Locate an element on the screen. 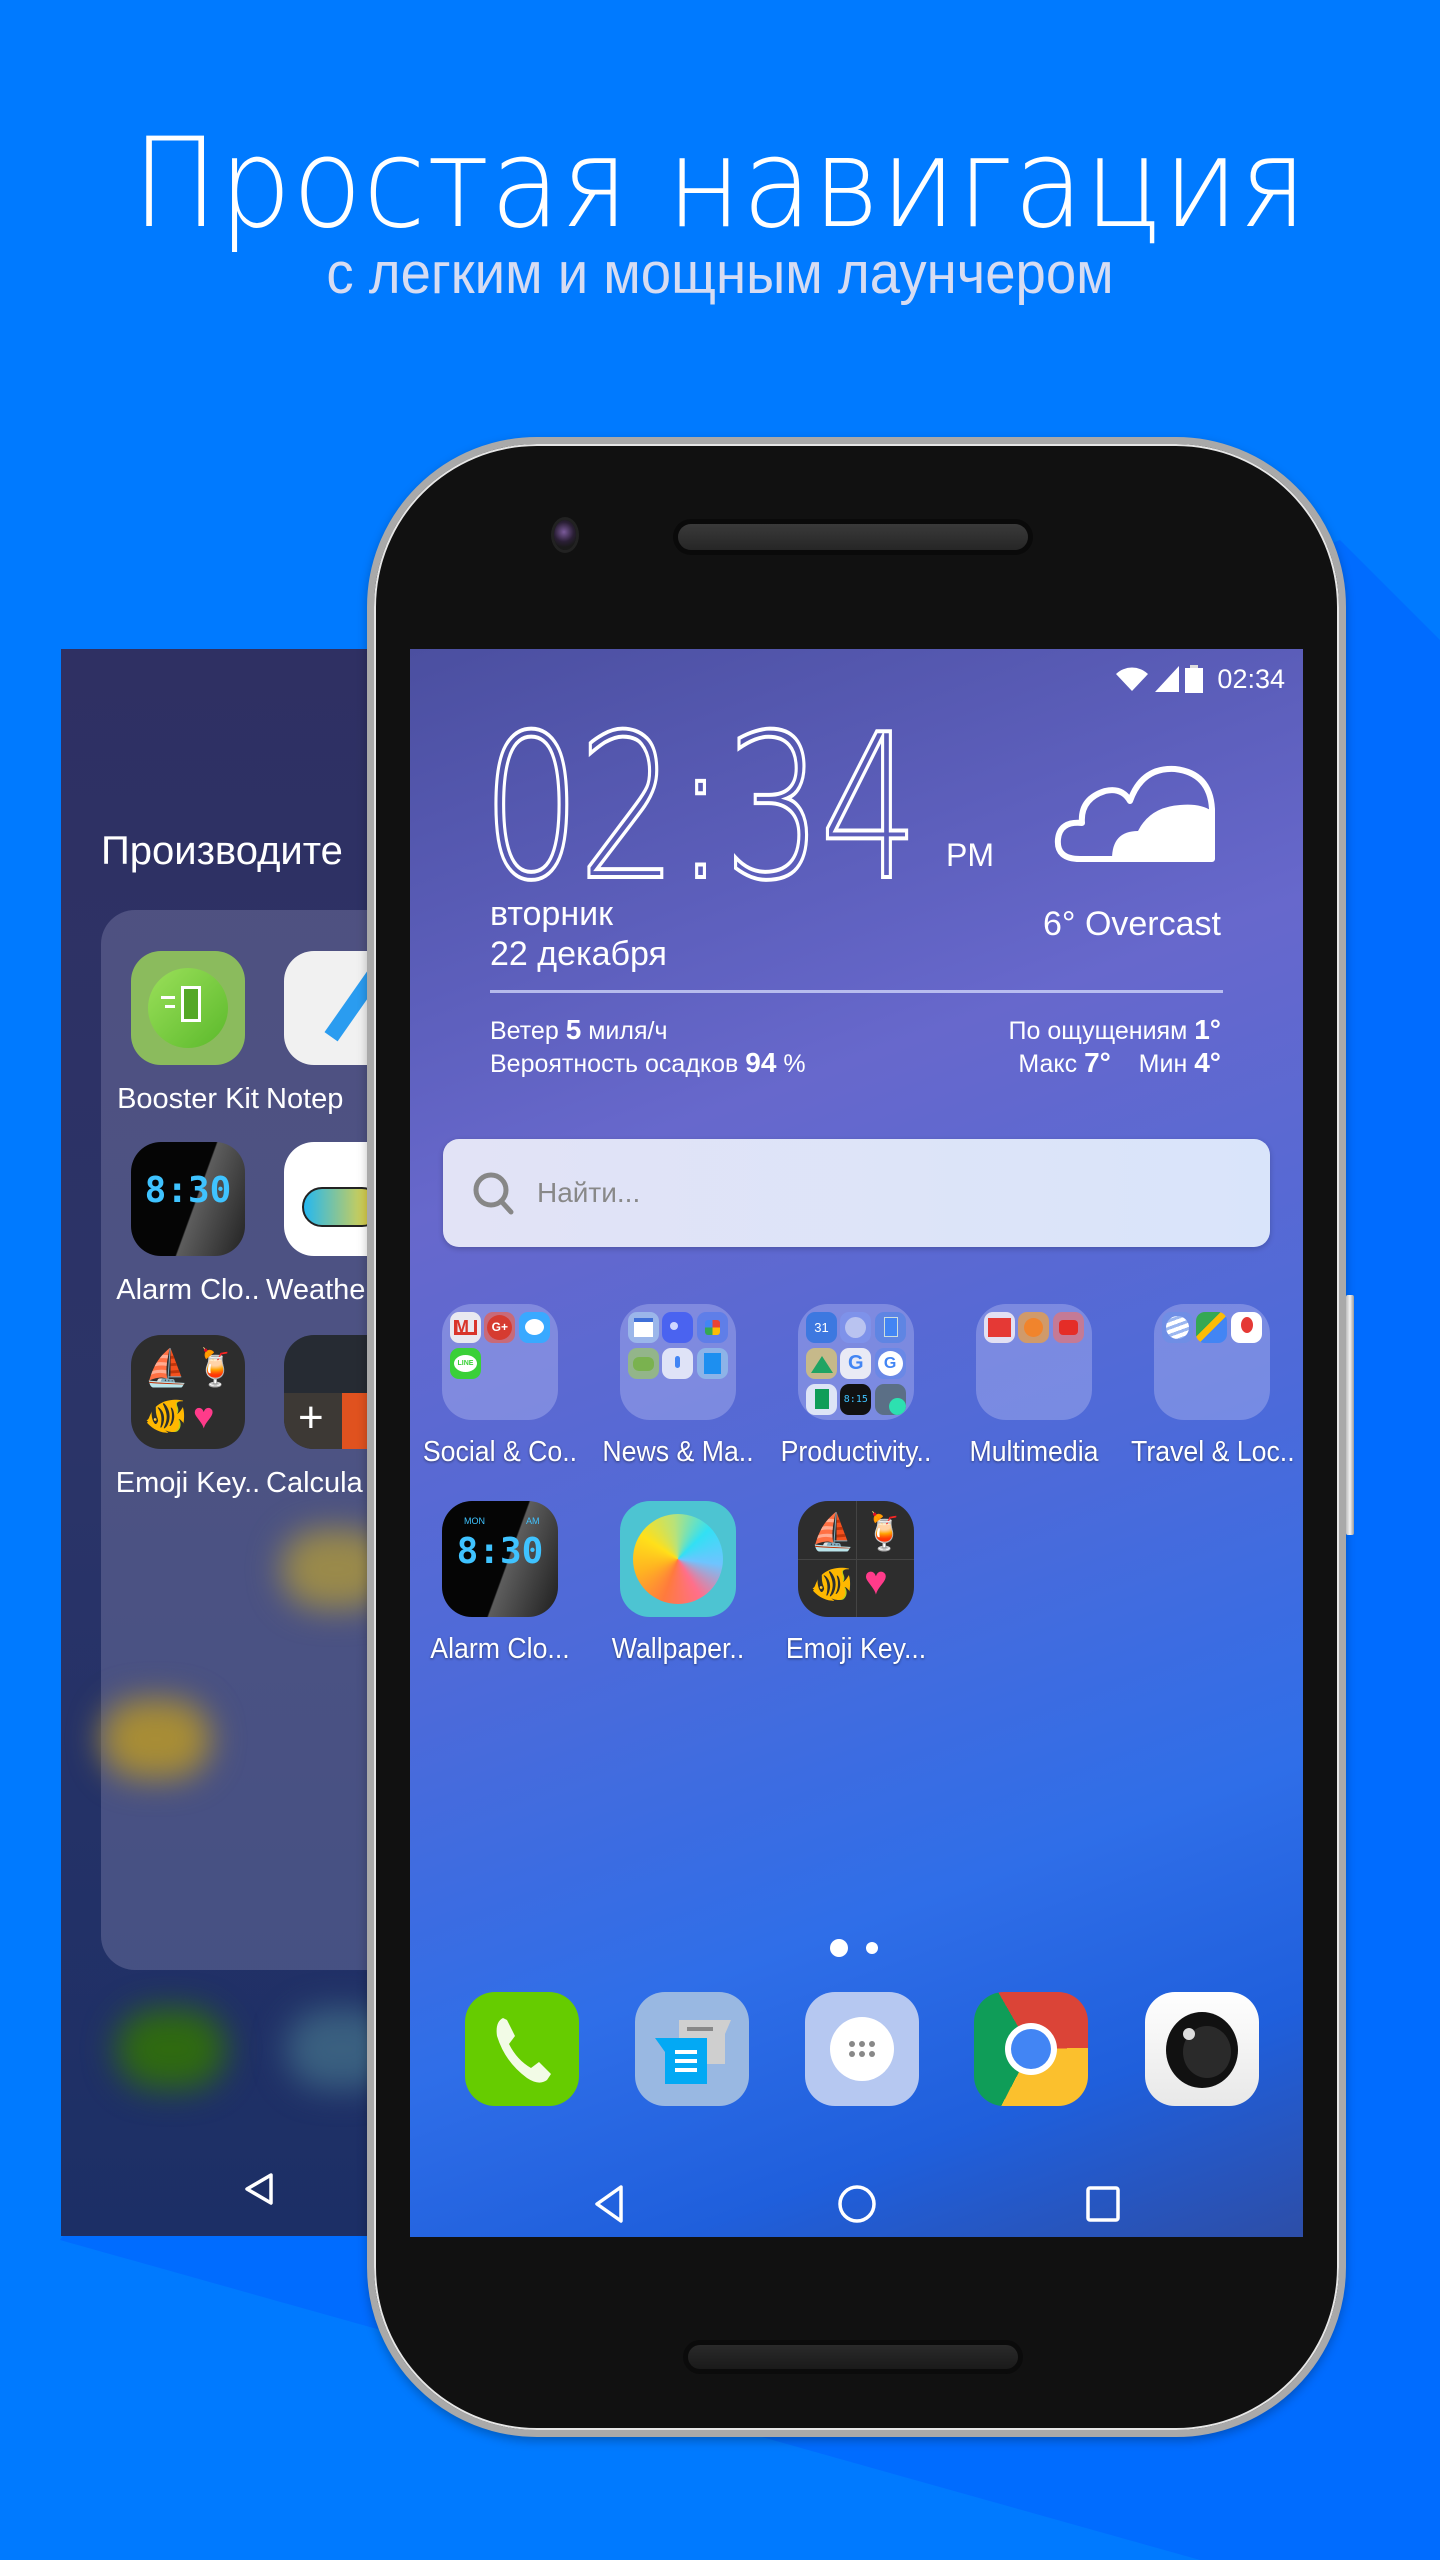 The image size is (1440, 2560). promo-subheadline: с легким и мощным лаунчером is located at coordinates (720, 273).